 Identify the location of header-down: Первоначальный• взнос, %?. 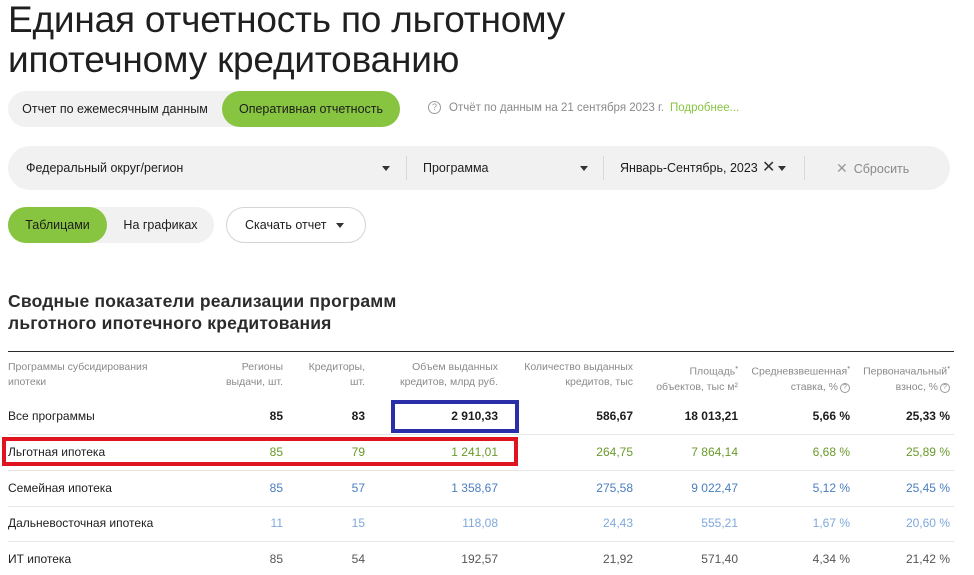
(902, 377).